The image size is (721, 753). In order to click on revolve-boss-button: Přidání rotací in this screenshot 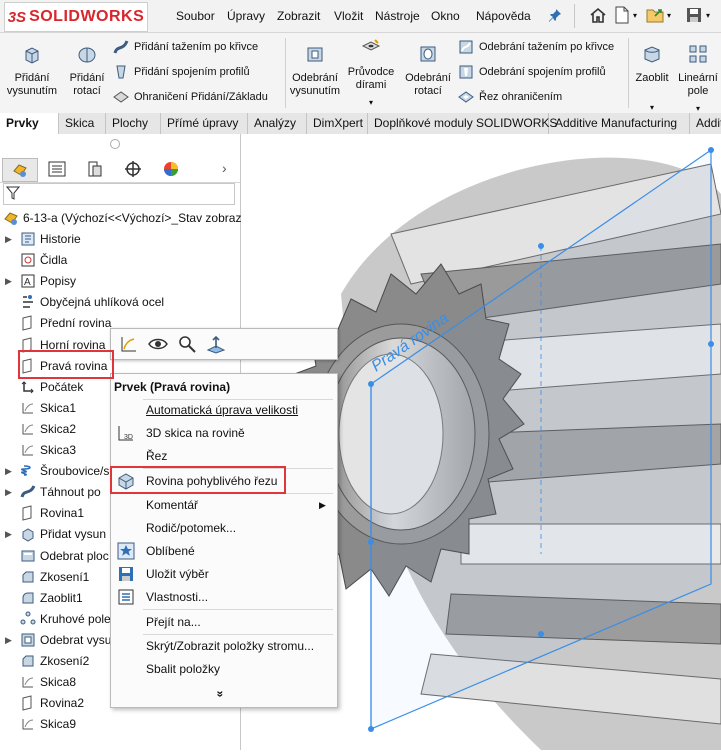, I will do `click(87, 70)`.